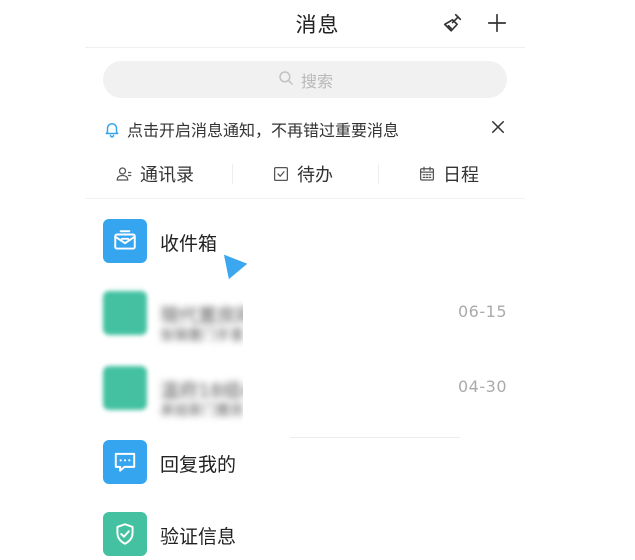  What do you see at coordinates (263, 130) in the screenshot?
I see `notification-text: 点击开启消息通知，不再错过重要消息` at bounding box center [263, 130].